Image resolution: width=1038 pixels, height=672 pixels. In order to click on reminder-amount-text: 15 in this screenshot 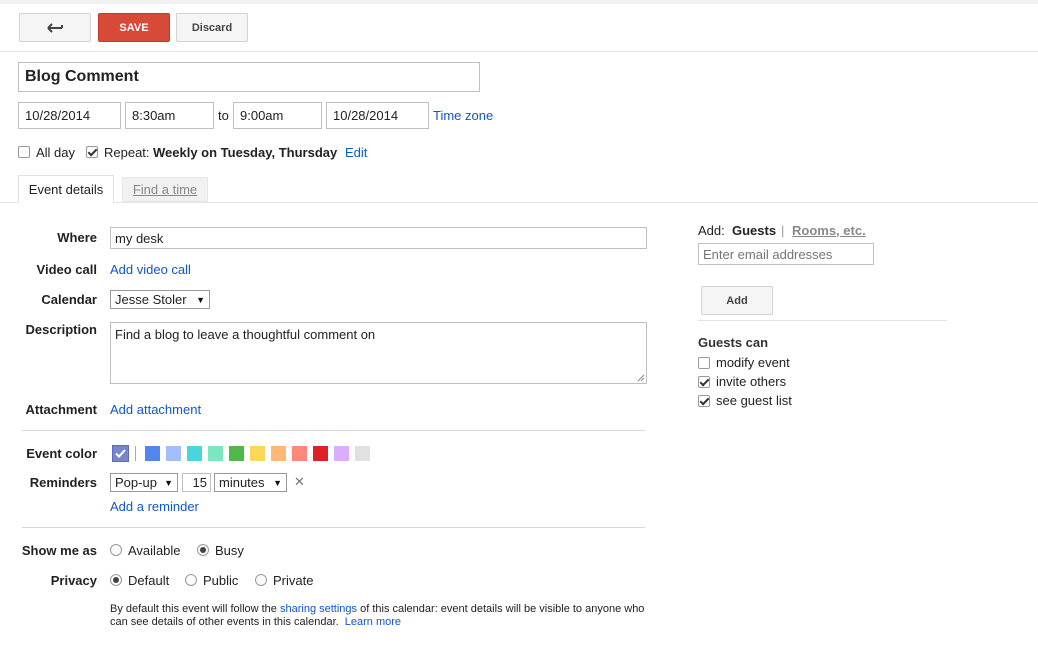, I will do `click(199, 482)`.